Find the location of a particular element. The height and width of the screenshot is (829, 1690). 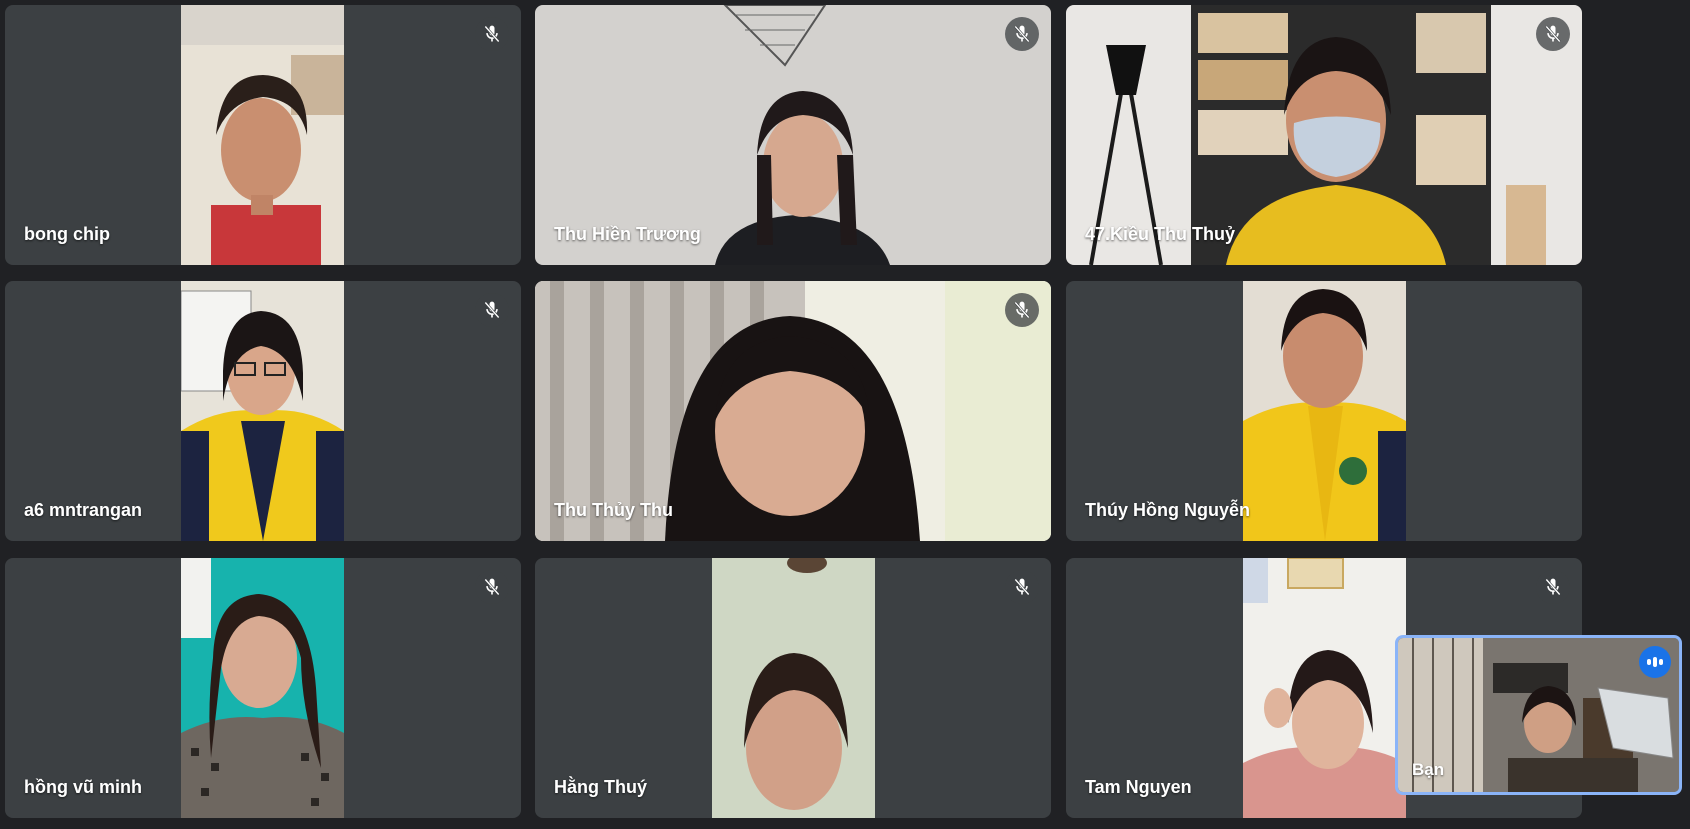

participant-tile: Thúy Hồng Nguyễn is located at coordinates (1324, 411).